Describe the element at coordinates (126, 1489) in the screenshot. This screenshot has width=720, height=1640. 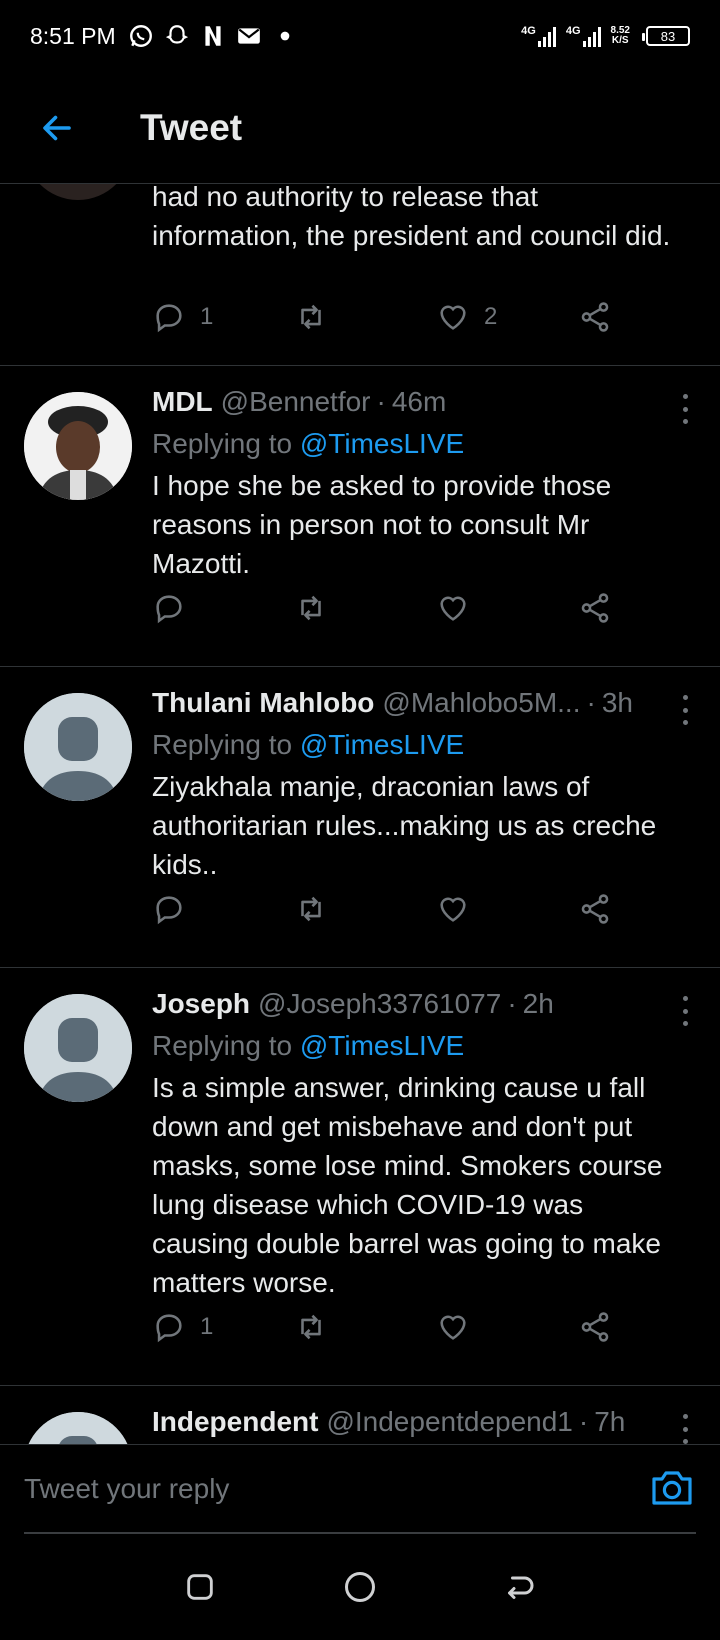
I see `reply-input: Tweet your reply` at that location.